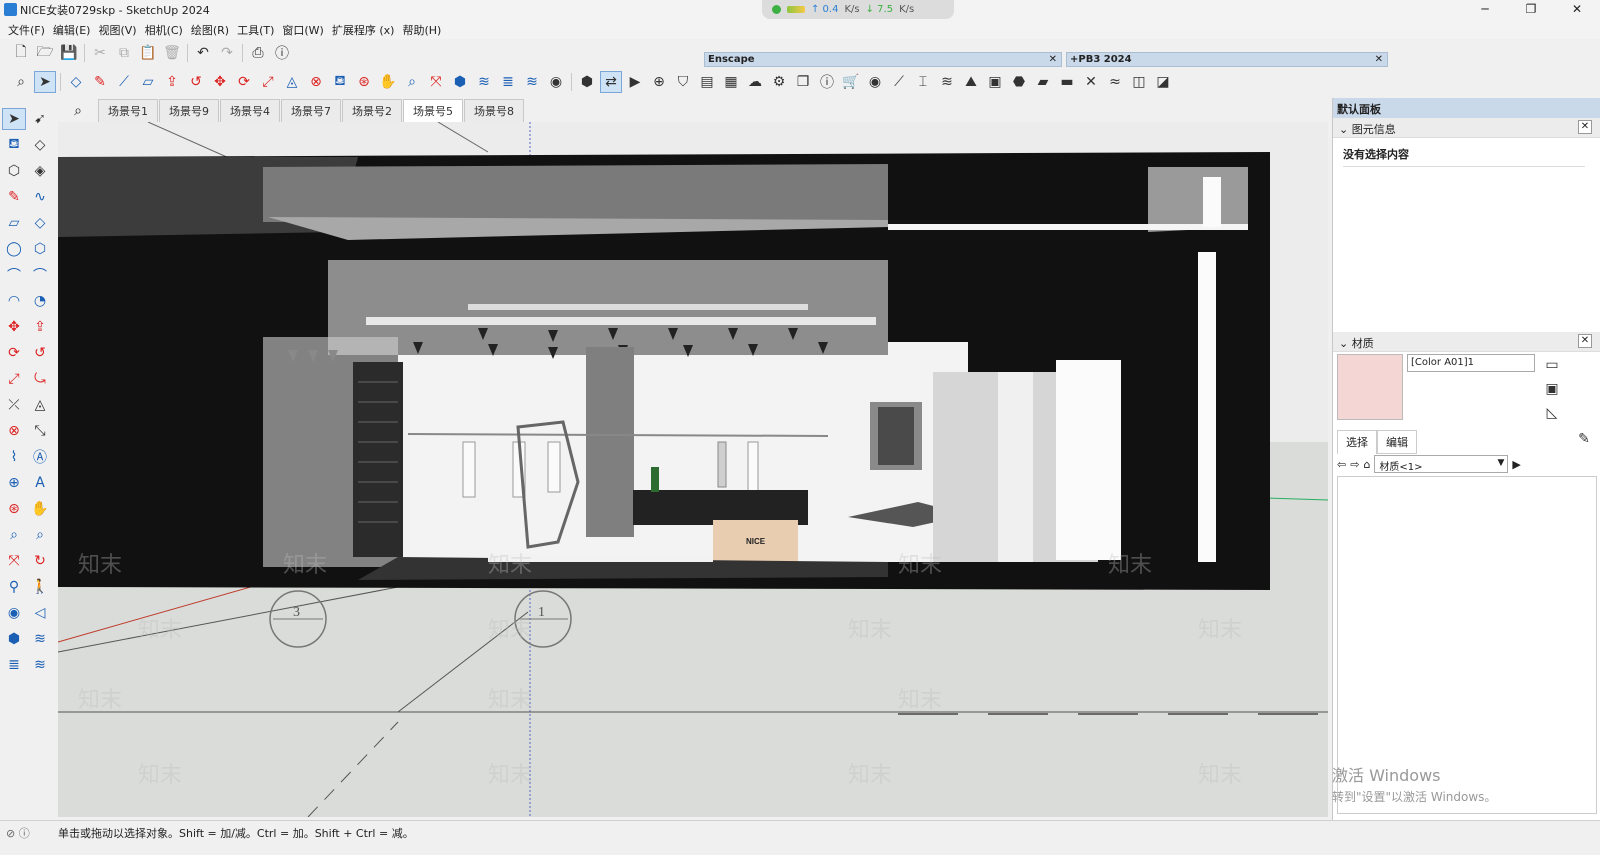 This screenshot has width=1600, height=855. What do you see at coordinates (100, 53) in the screenshot?
I see `cut-icon: ✂` at bounding box center [100, 53].